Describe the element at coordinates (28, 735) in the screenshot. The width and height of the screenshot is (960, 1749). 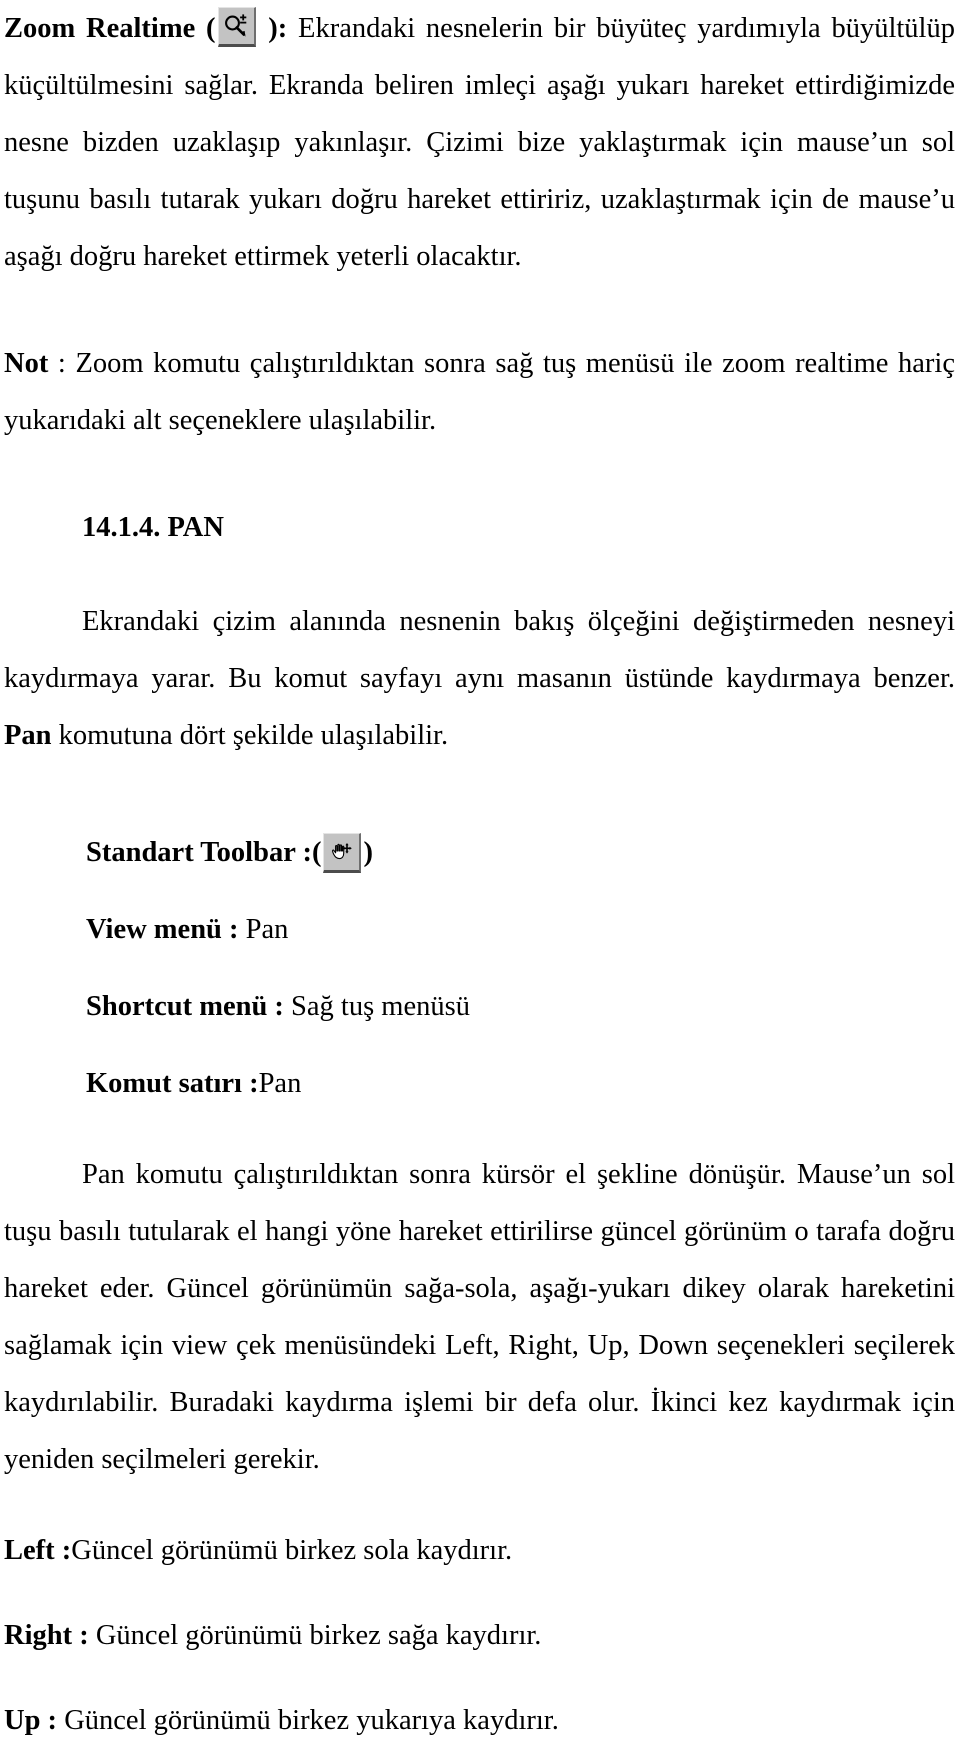
I see `pan-intro-bold-term: Pan` at that location.